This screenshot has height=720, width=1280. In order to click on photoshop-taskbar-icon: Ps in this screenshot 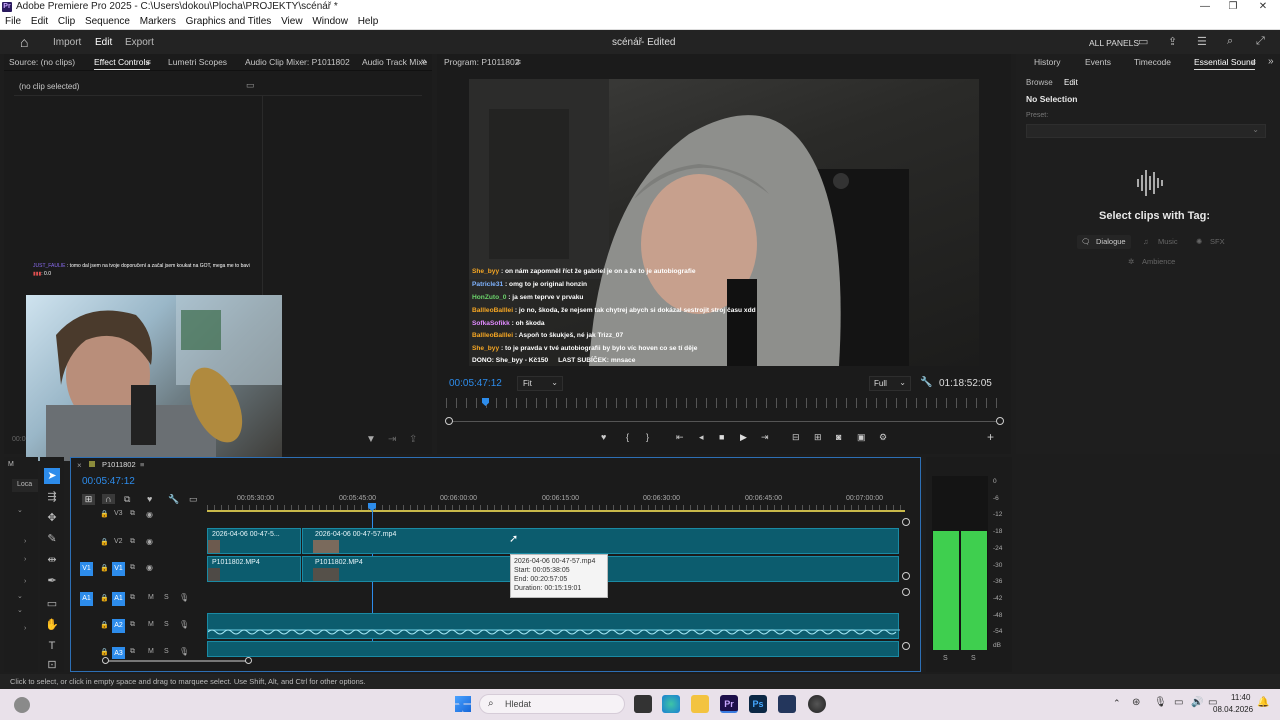, I will do `click(758, 704)`.